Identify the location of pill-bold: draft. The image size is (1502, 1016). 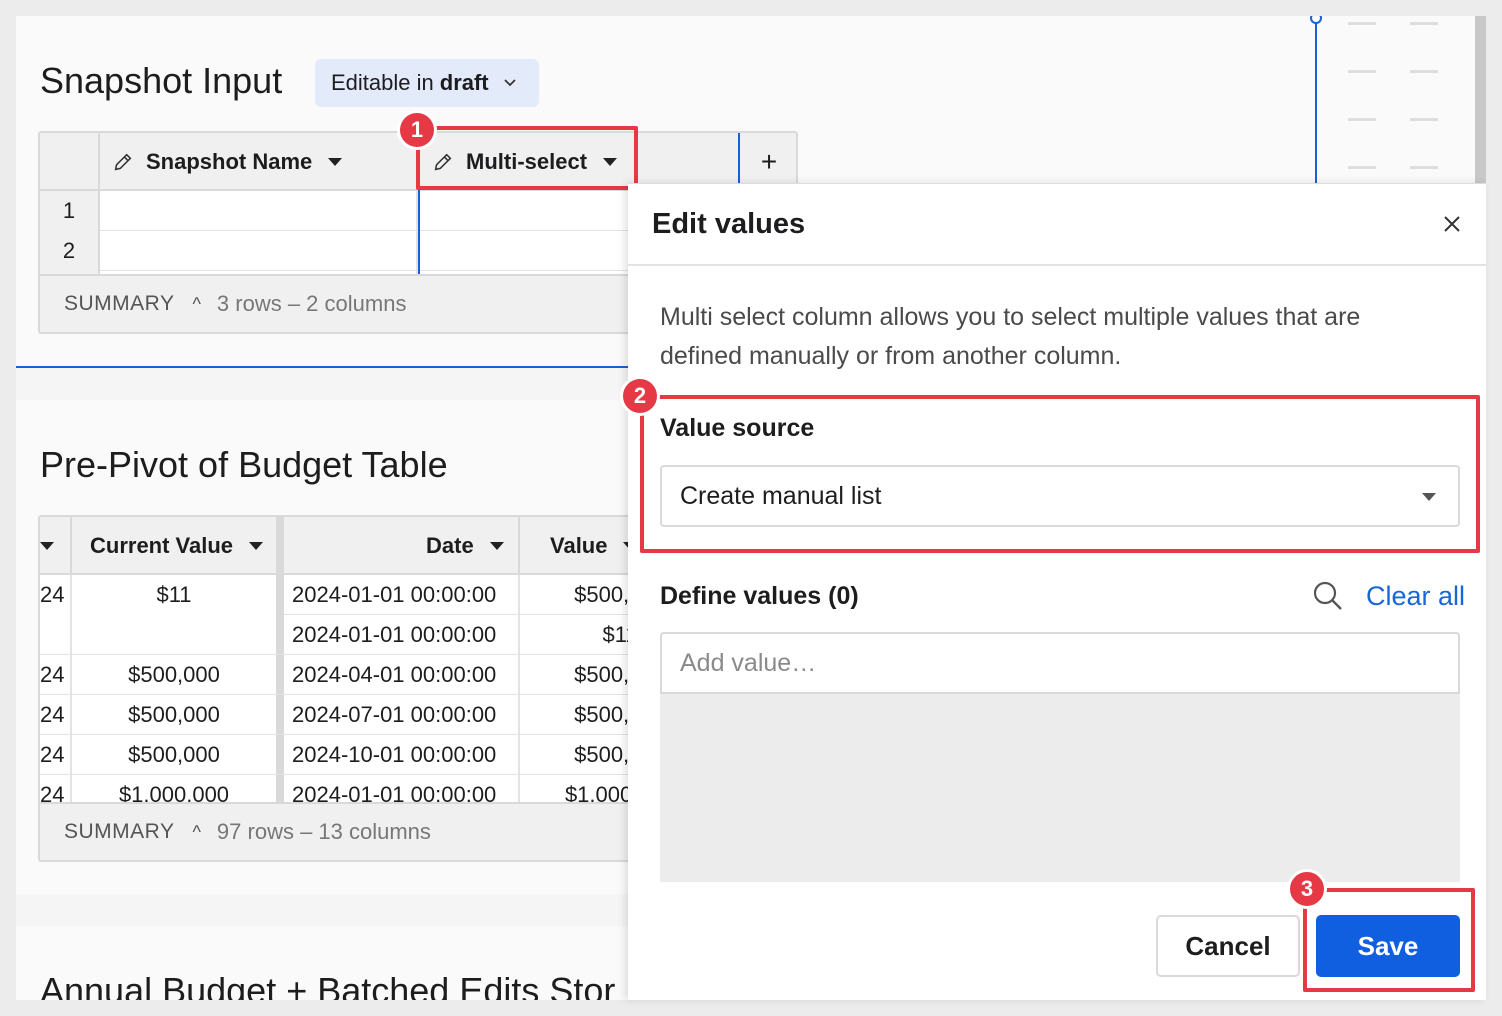
(464, 82).